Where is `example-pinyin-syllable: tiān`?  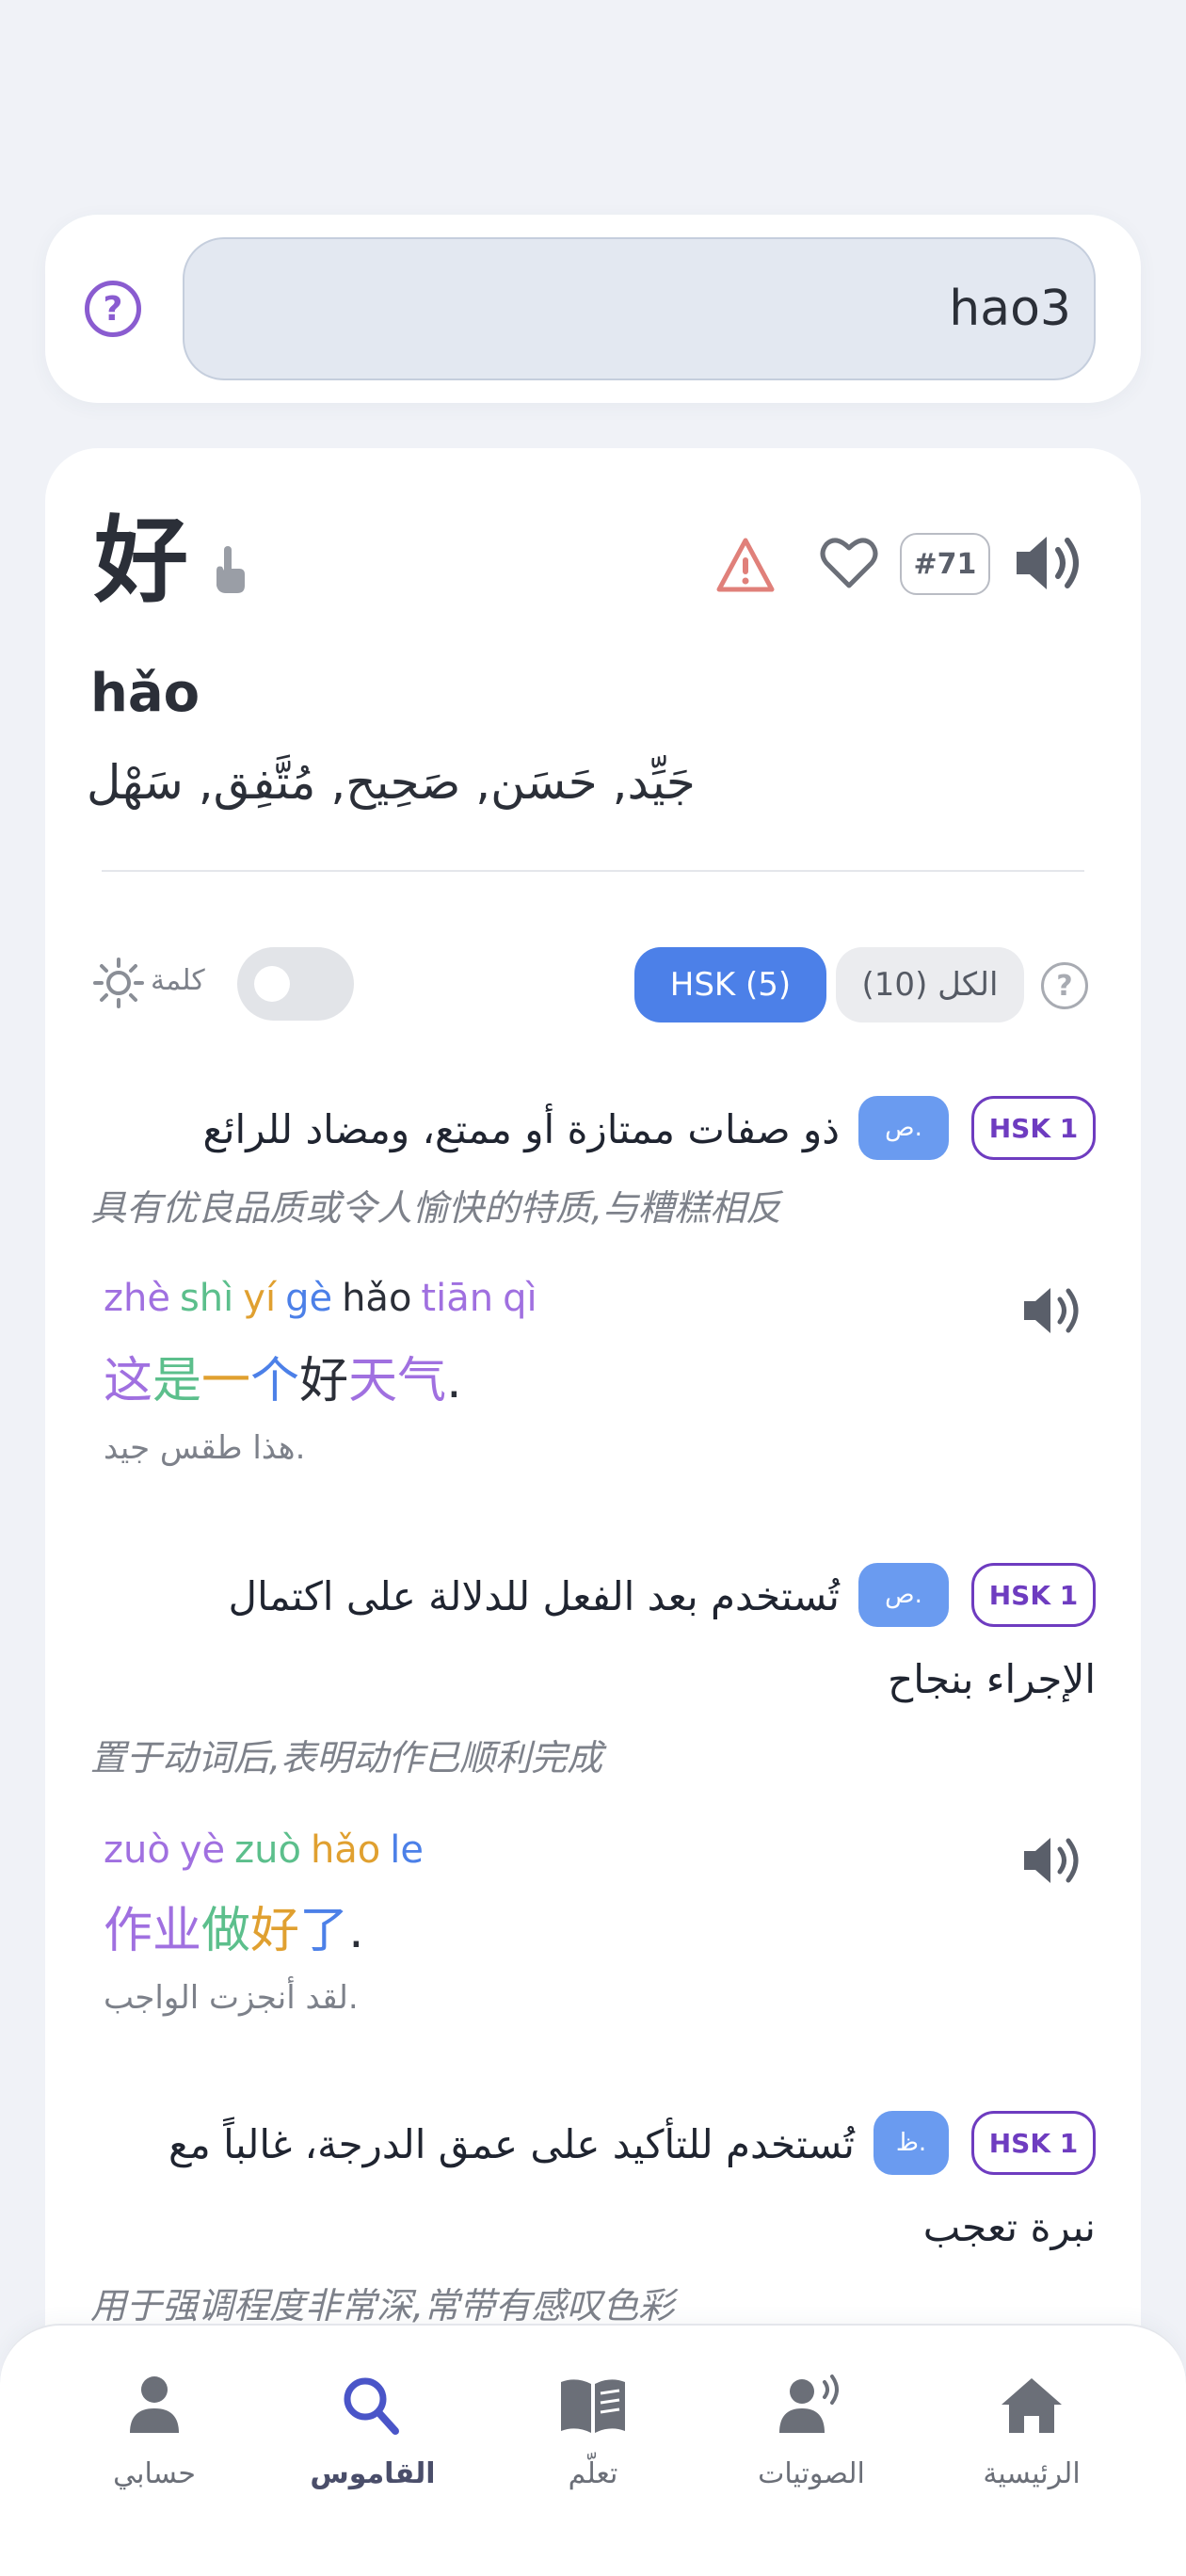 example-pinyin-syllable: tiān is located at coordinates (457, 1298).